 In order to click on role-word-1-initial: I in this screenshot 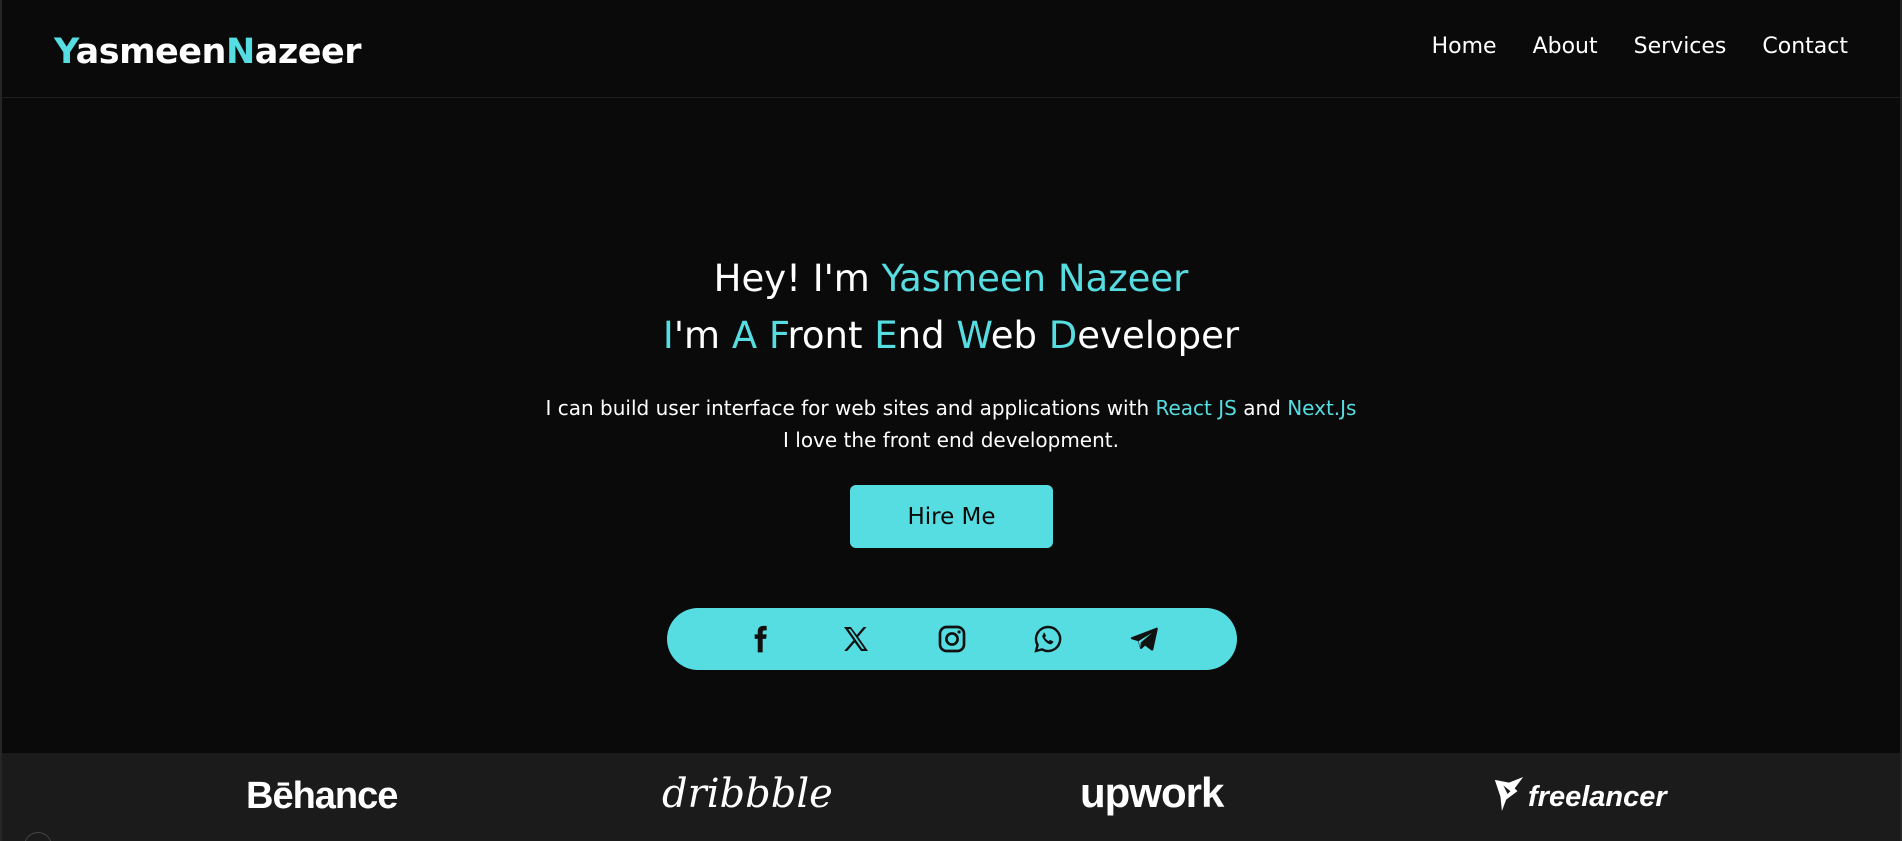, I will do `click(668, 335)`.